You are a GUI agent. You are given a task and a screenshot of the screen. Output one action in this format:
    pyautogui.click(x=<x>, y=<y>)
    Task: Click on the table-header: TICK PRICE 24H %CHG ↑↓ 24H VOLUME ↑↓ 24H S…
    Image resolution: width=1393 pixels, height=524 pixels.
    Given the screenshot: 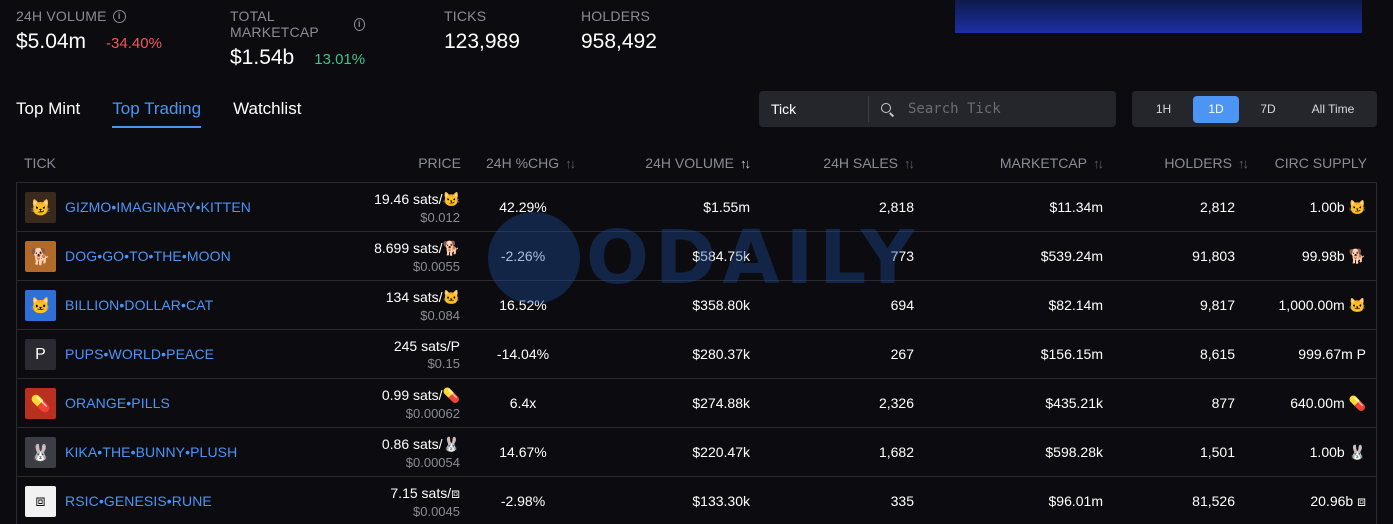 What is the action you would take?
    pyautogui.click(x=696, y=163)
    